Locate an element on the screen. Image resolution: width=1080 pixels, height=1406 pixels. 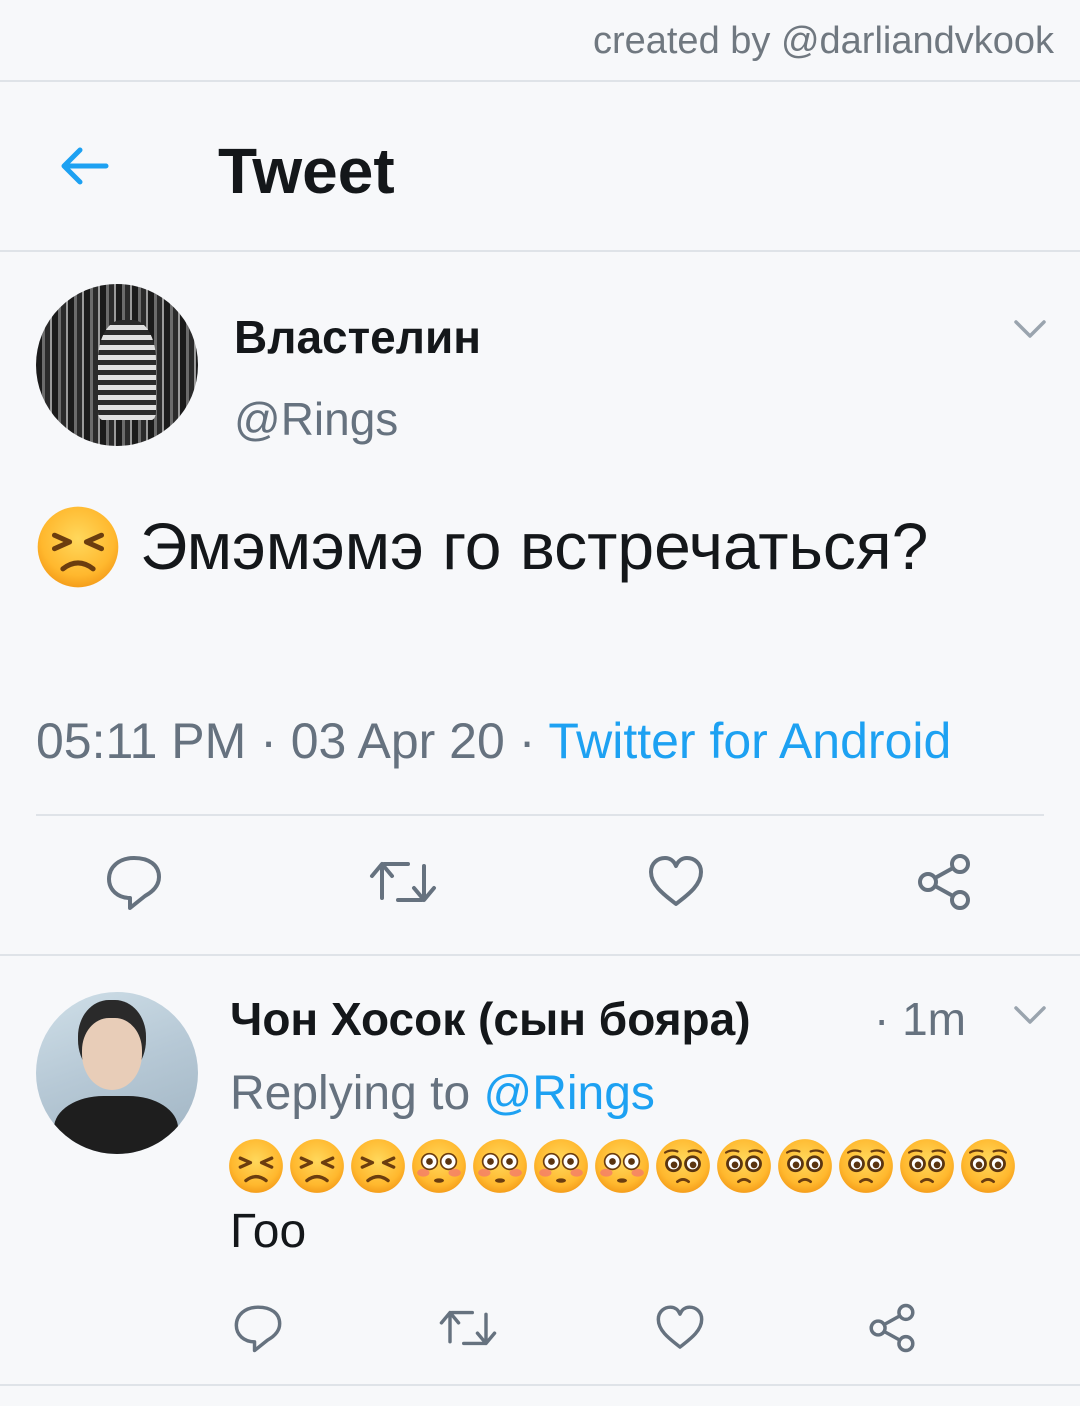
replying-mention-link: @Rings is located at coordinates (568, 1093).